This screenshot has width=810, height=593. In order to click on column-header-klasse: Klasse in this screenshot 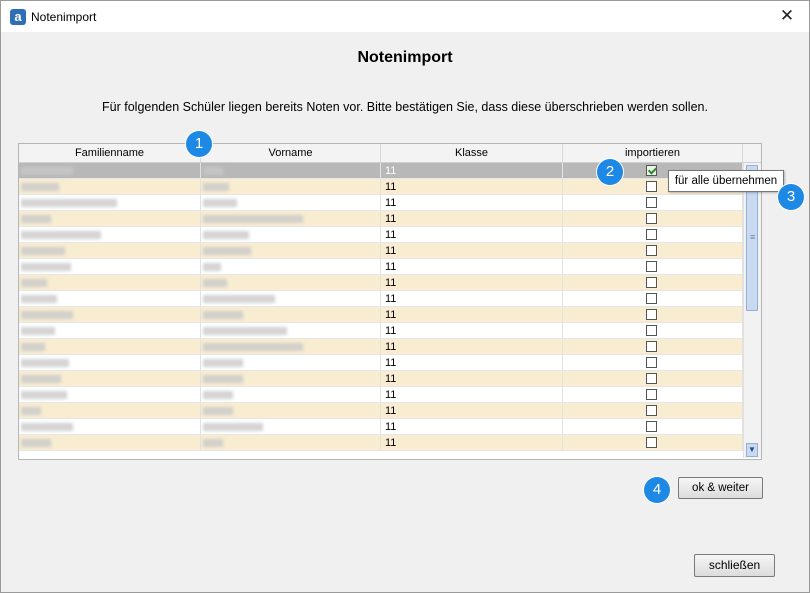, I will do `click(472, 153)`.